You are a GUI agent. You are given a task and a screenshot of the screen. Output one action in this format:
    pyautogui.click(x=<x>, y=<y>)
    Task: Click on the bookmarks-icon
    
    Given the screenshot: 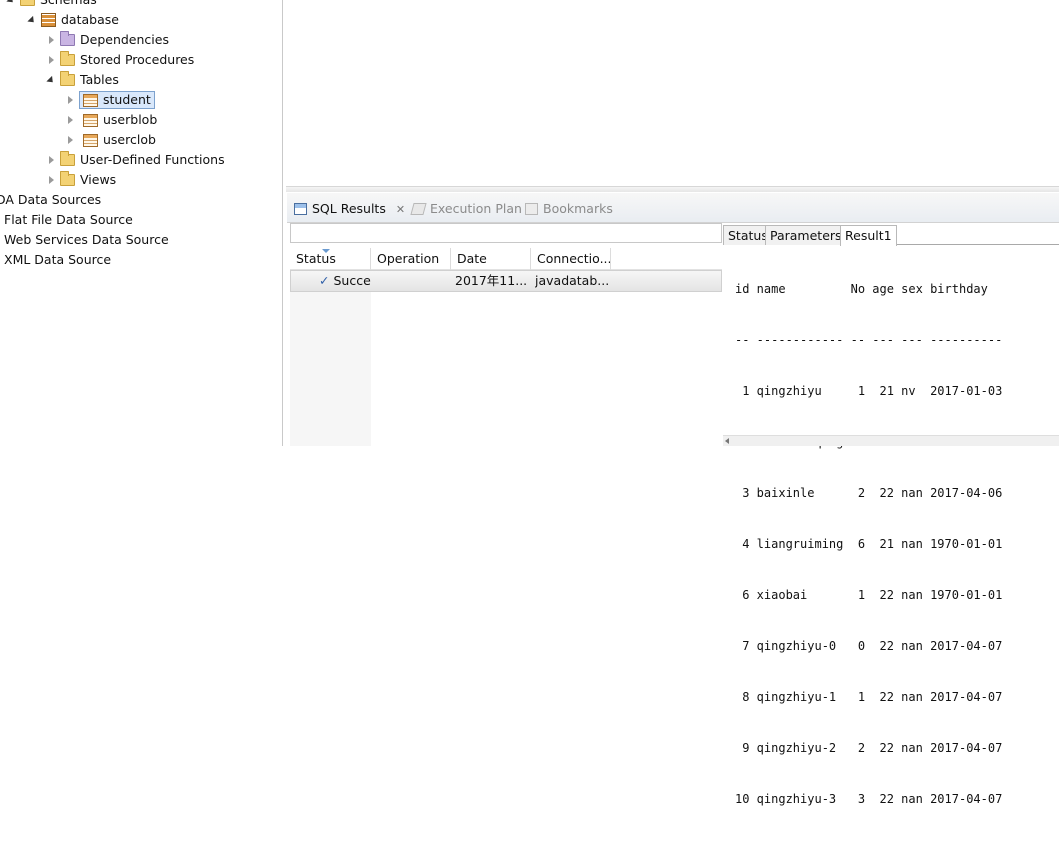 What is the action you would take?
    pyautogui.click(x=531, y=209)
    